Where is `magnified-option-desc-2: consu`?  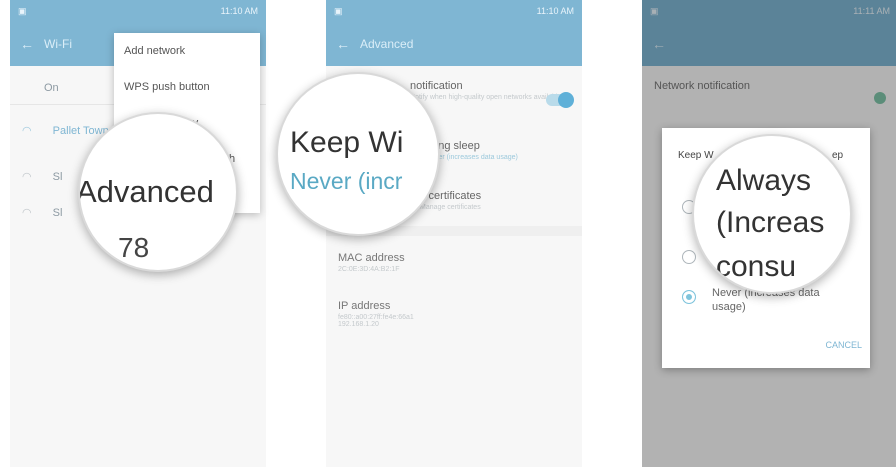
magnified-option-desc-2: consu is located at coordinates (756, 266).